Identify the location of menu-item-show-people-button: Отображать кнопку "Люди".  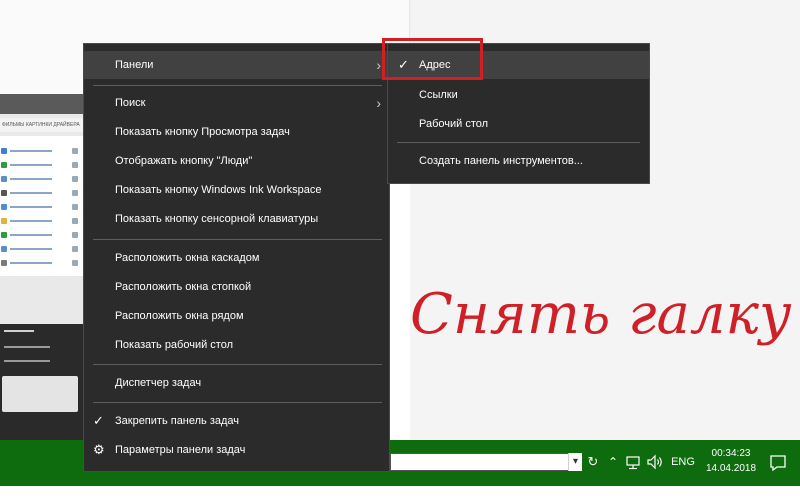
(236, 161).